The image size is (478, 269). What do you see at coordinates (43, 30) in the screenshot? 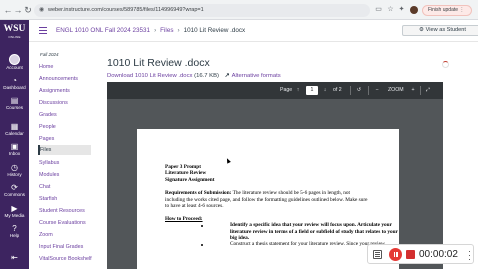
I see `hamburger-menu-icon` at bounding box center [43, 30].